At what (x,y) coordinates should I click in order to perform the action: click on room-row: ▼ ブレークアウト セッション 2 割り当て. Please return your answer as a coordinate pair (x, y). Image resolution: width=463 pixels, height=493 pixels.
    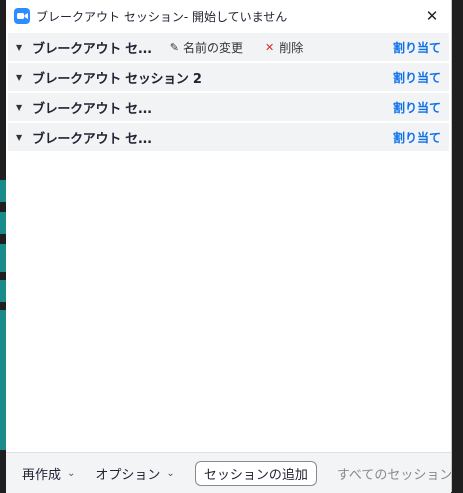
    Looking at the image, I should click on (228, 78).